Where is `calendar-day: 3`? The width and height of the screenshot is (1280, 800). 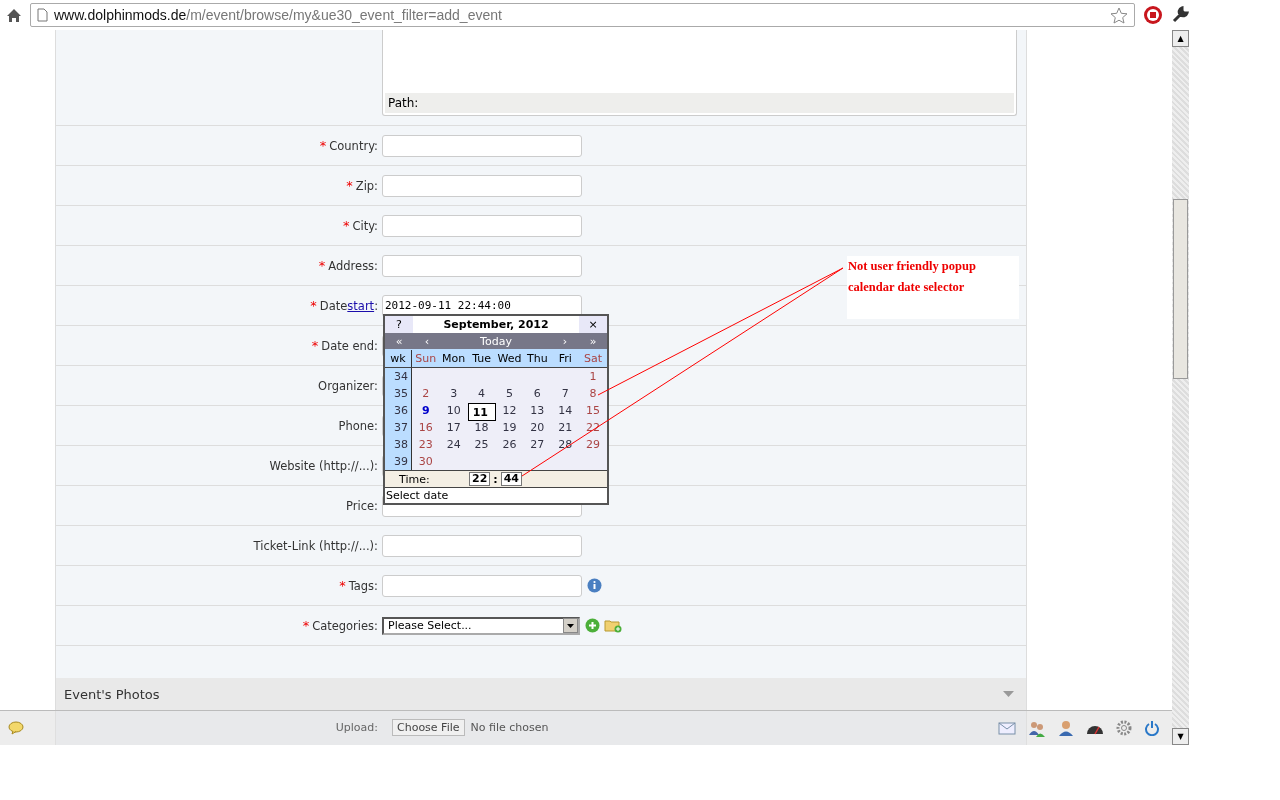
calendar-day: 3 is located at coordinates (453, 393).